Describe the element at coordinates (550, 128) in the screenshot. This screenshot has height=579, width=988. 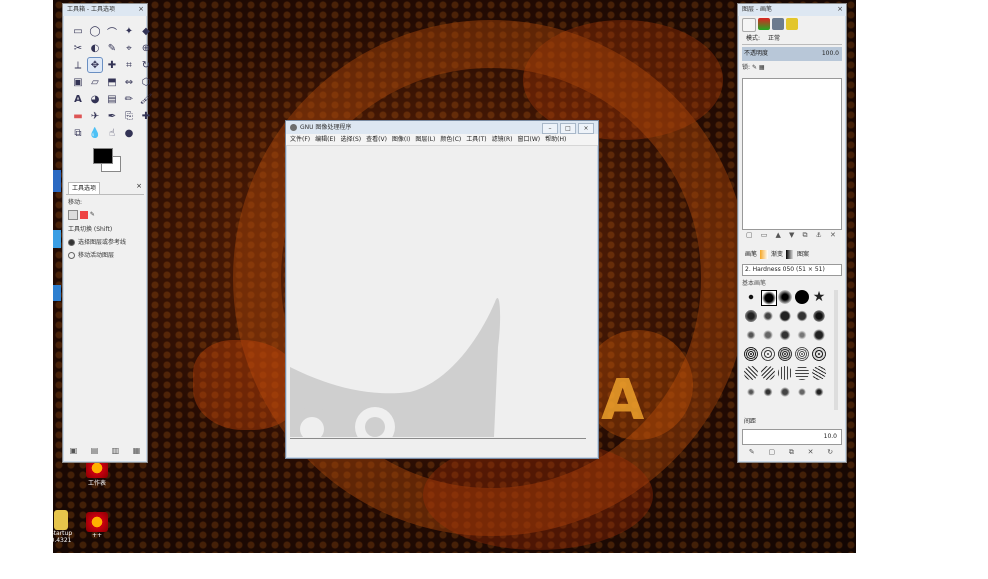
I see `minimize-icon: –` at that location.